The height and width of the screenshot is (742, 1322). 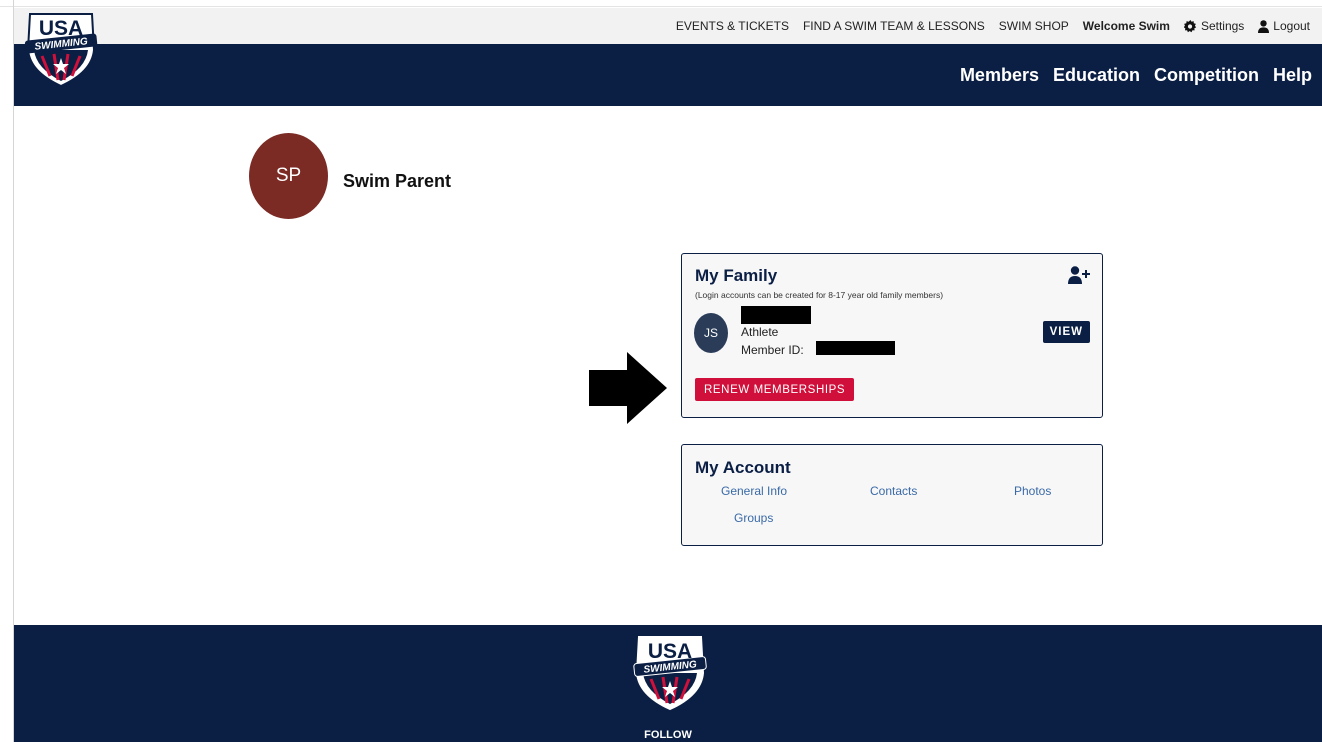 I want to click on top-strip, so click(x=661, y=3).